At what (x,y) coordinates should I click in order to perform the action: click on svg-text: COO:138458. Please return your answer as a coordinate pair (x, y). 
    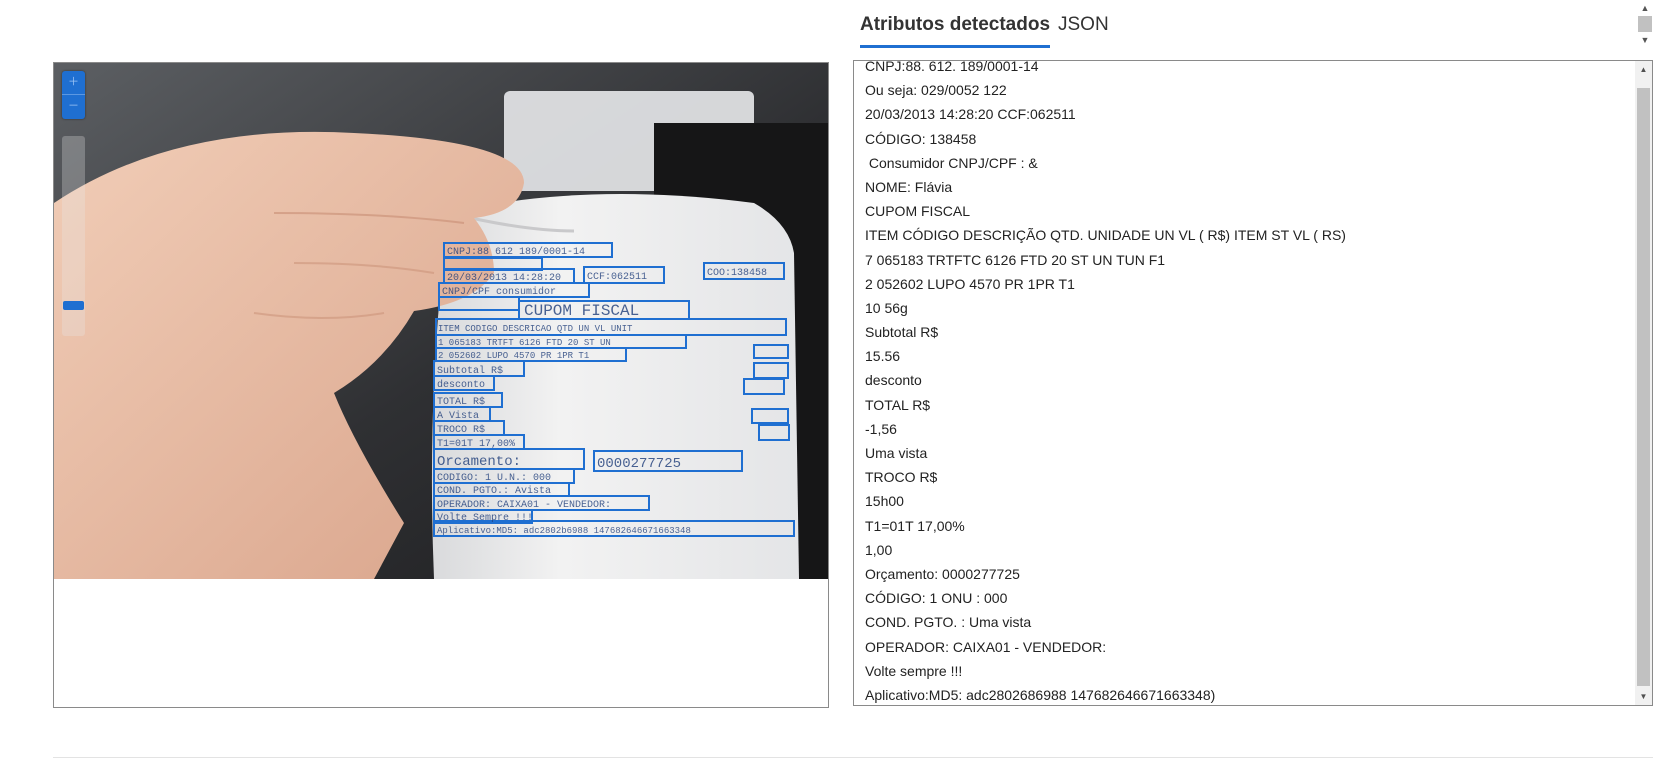
    Looking at the image, I should click on (737, 273).